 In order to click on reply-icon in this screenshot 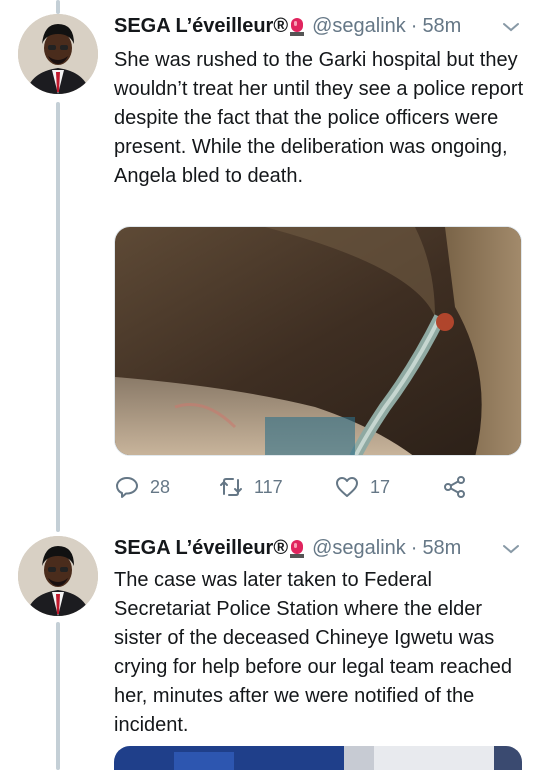, I will do `click(127, 487)`.